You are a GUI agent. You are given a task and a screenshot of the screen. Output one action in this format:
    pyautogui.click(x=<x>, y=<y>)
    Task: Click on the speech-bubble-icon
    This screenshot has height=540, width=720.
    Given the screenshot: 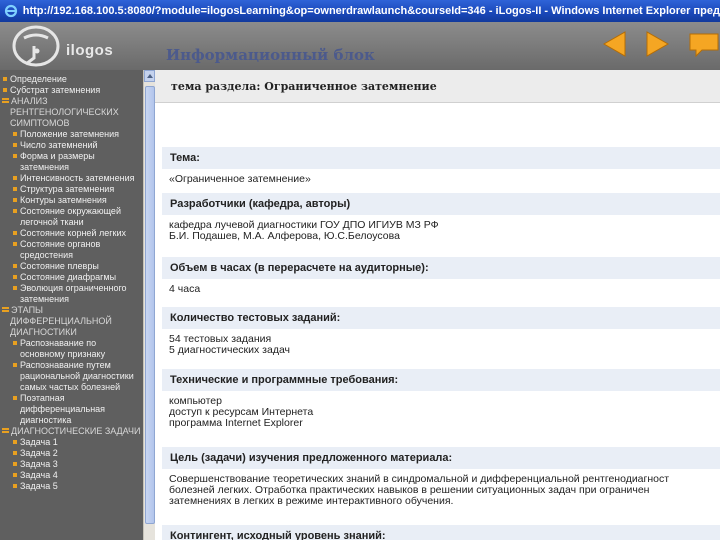 What is the action you would take?
    pyautogui.click(x=704, y=45)
    